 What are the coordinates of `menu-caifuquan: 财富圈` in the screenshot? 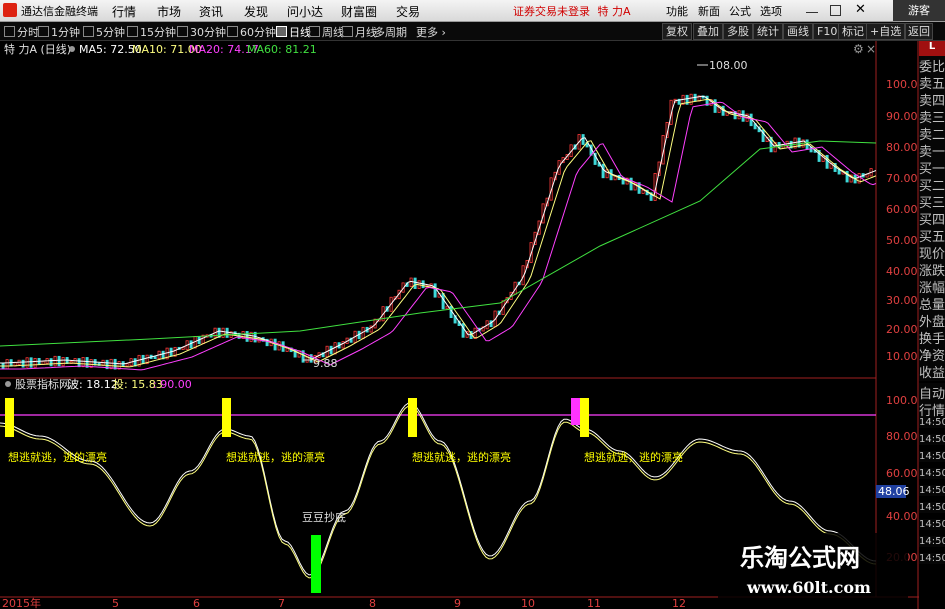 It's located at (359, 11).